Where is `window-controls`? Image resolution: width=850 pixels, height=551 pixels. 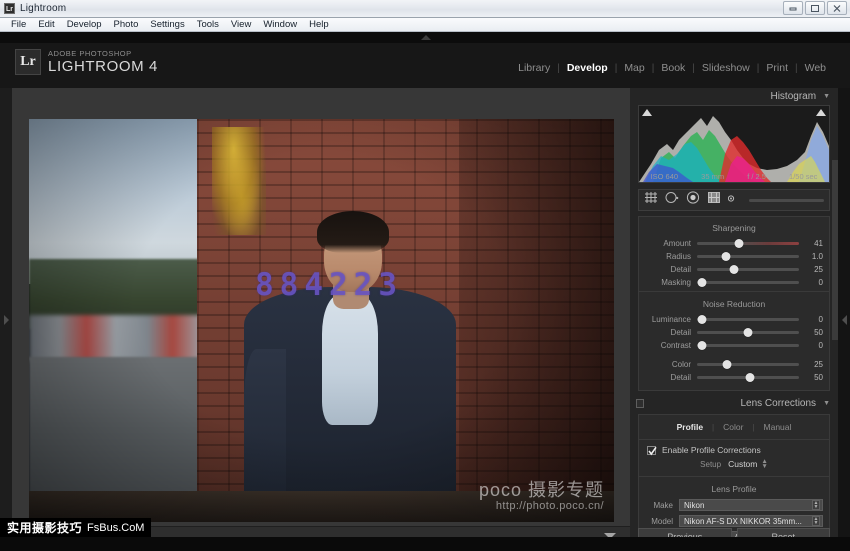 window-controls is located at coordinates (815, 8).